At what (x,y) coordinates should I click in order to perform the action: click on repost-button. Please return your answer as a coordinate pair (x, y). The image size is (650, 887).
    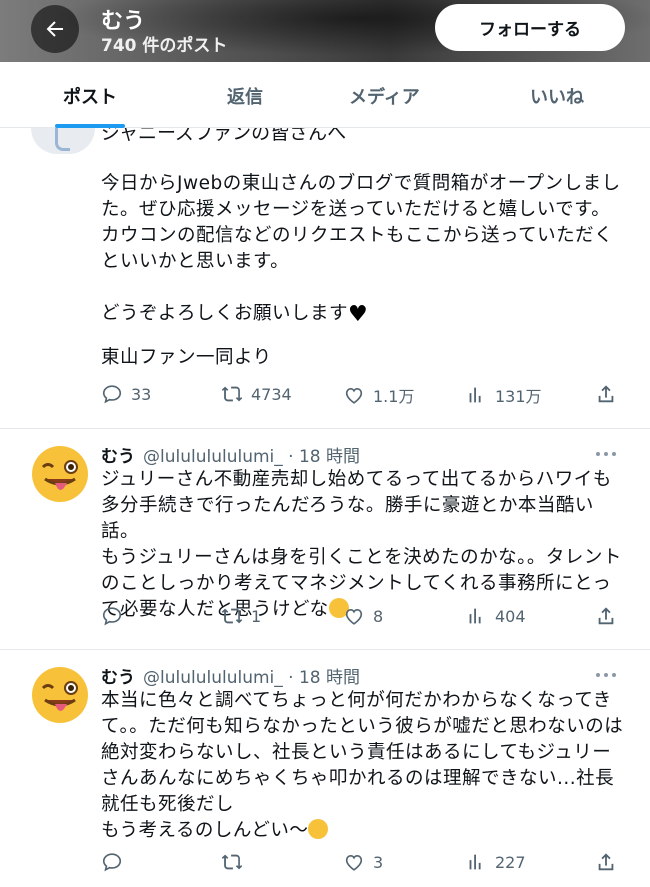
    Looking at the image, I should click on (236, 862).